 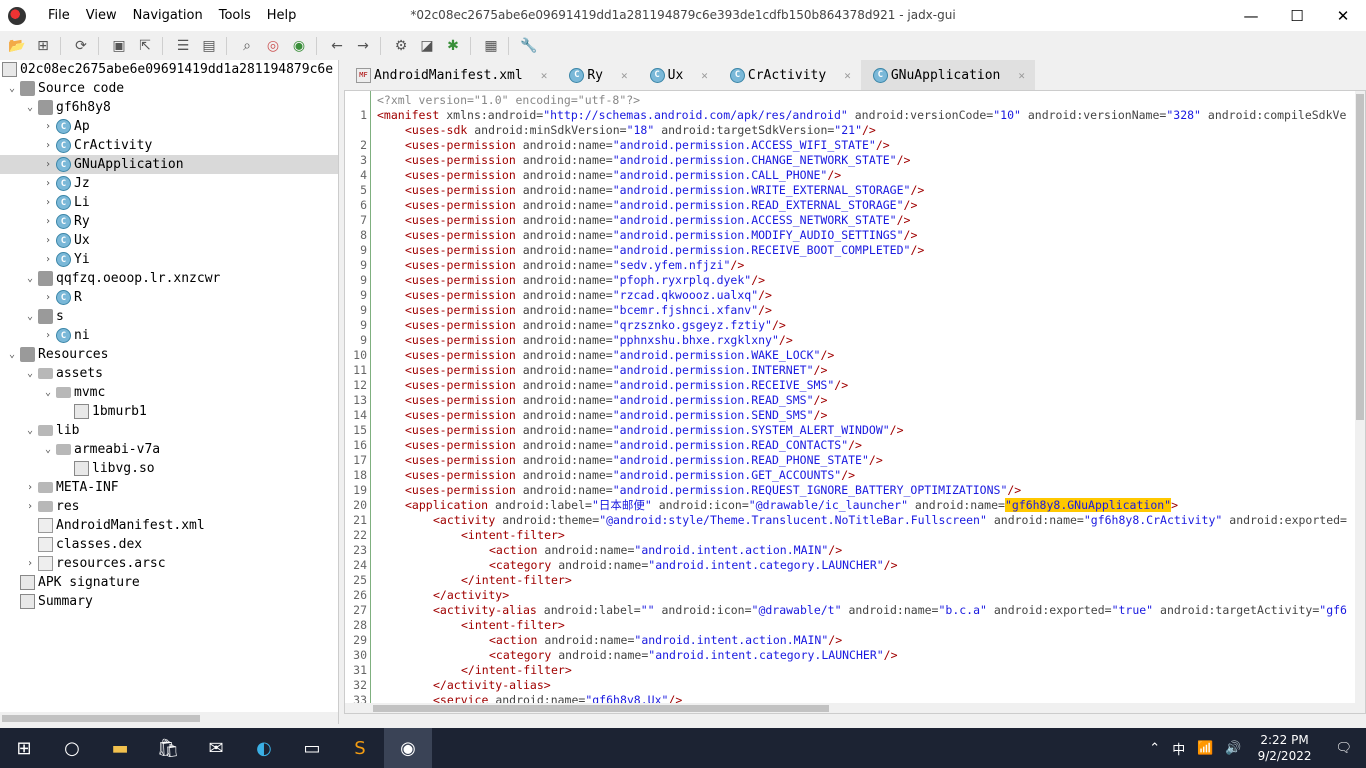 I want to click on tree-item: ⌄ Resources, so click(x=169, y=354).